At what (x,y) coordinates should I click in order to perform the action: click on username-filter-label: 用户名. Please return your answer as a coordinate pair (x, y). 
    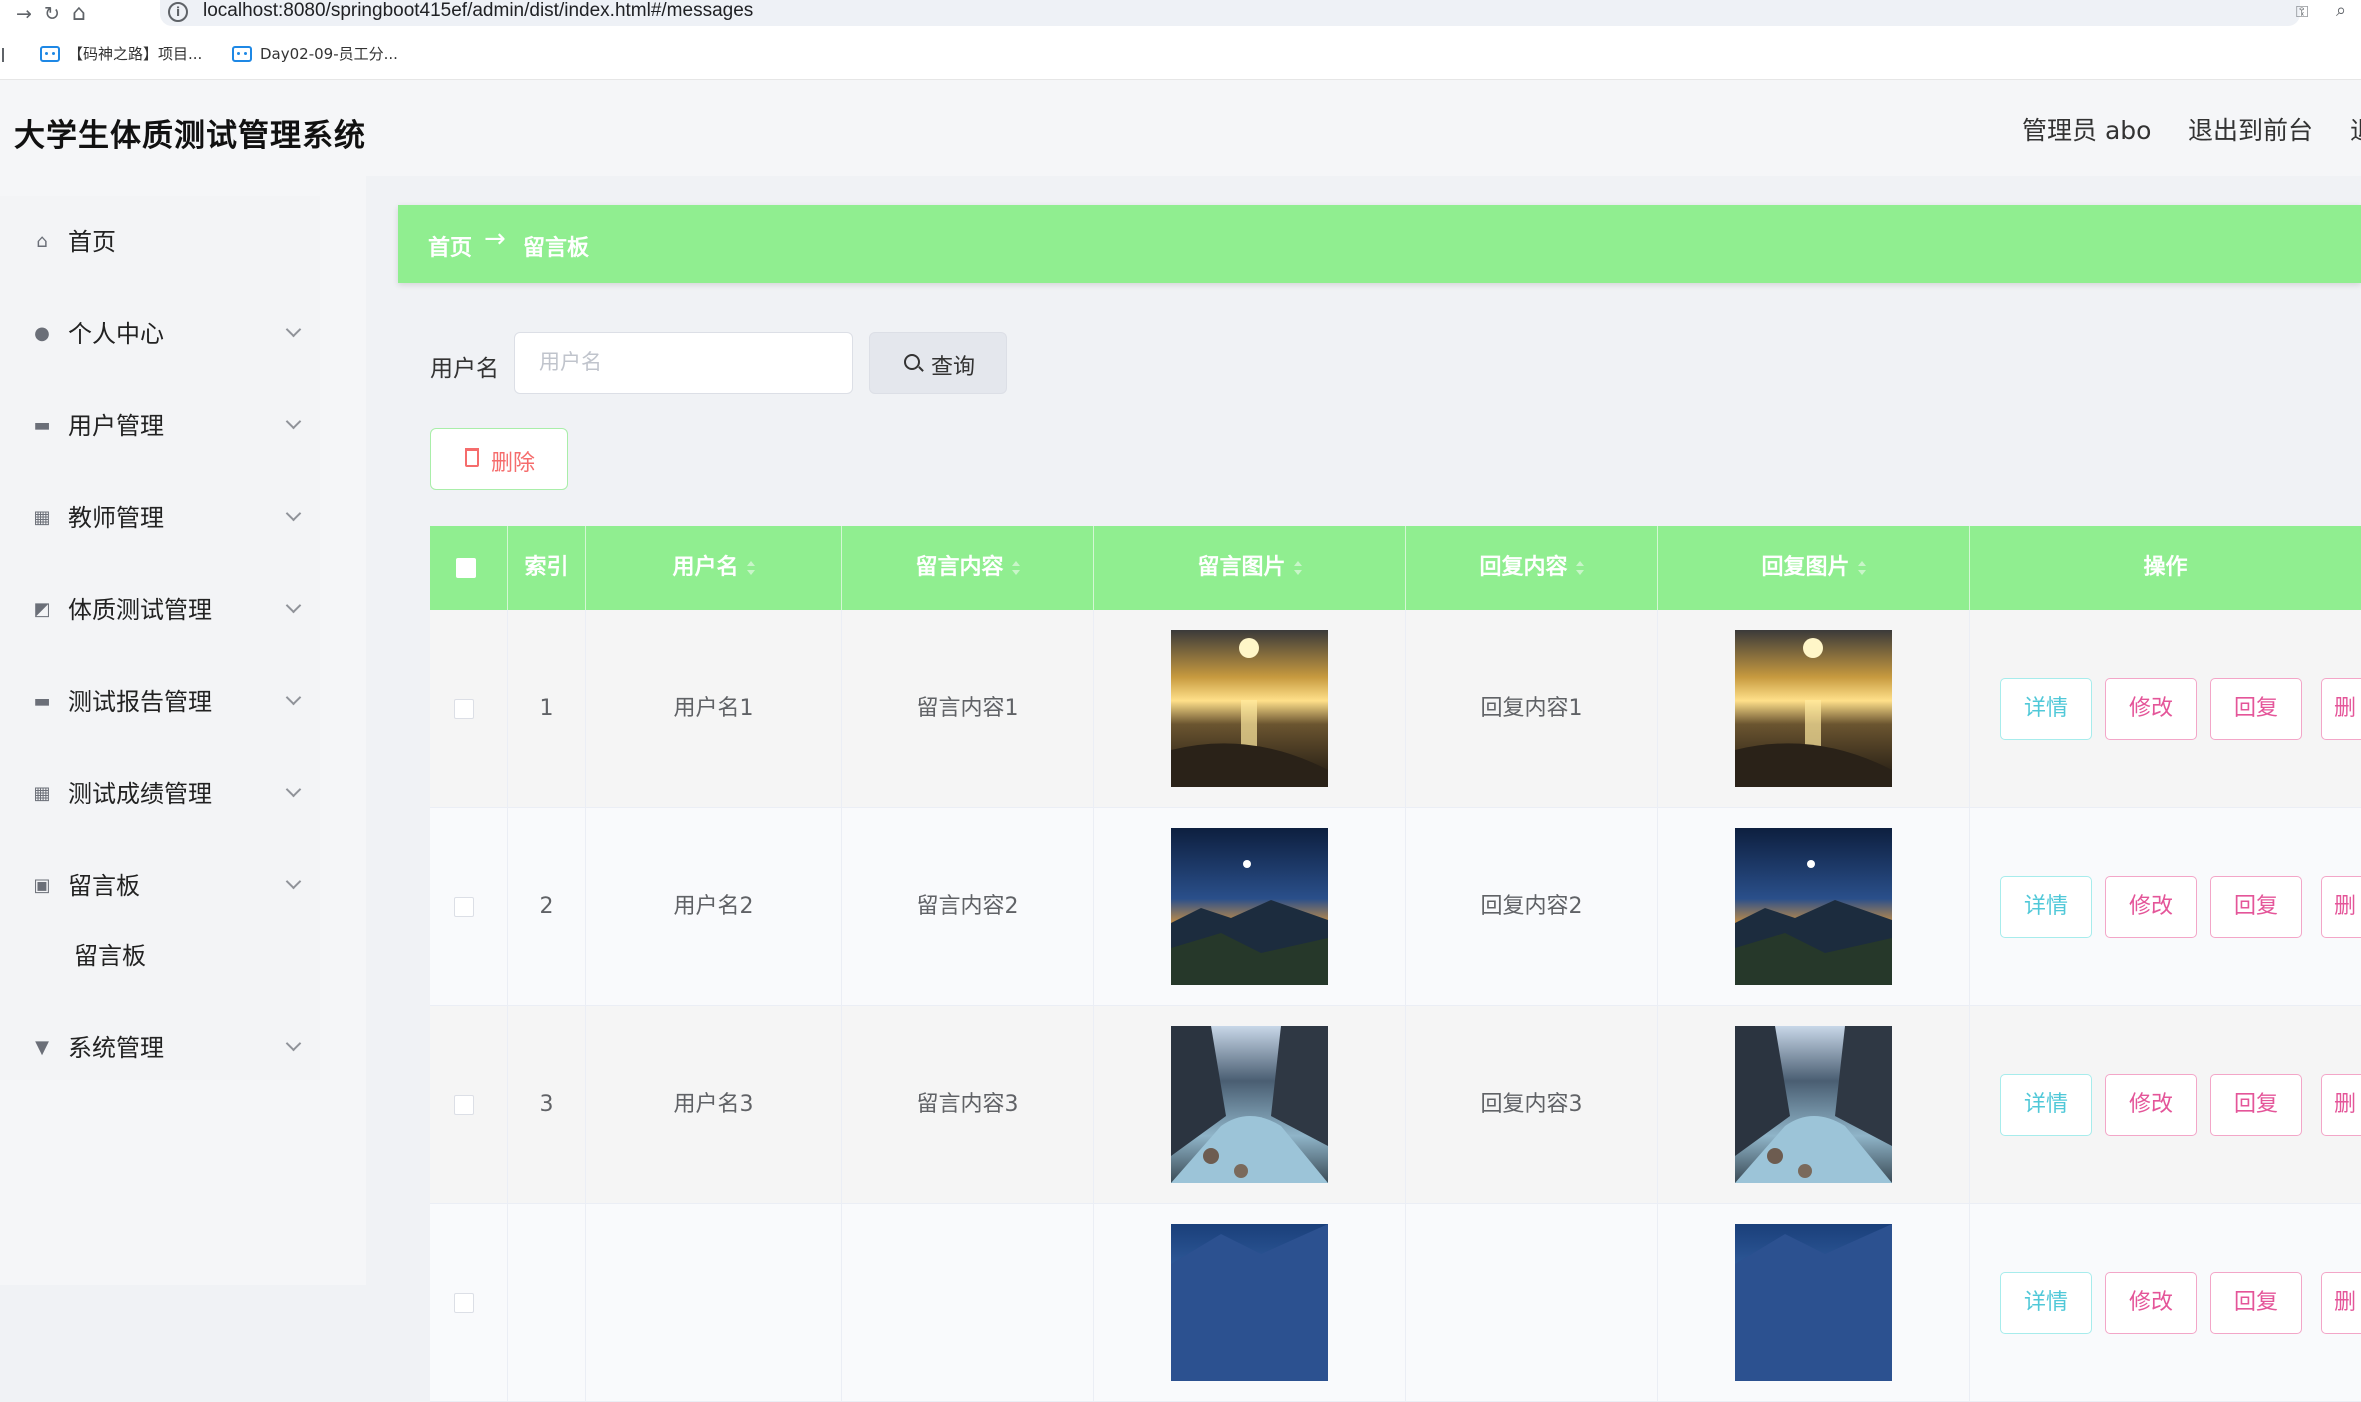
    Looking at the image, I should click on (464, 369).